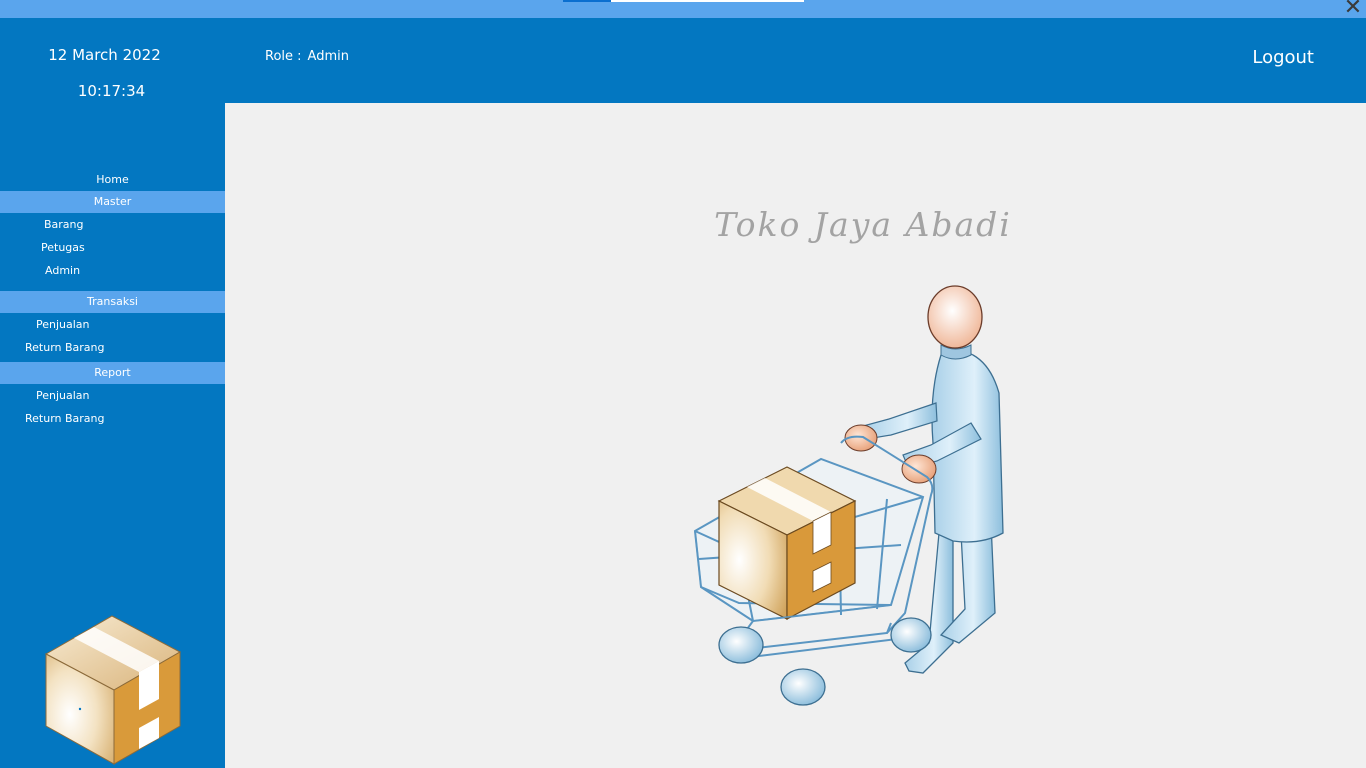 This screenshot has height=768, width=1366. I want to click on box-logo-icon, so click(113, 690).